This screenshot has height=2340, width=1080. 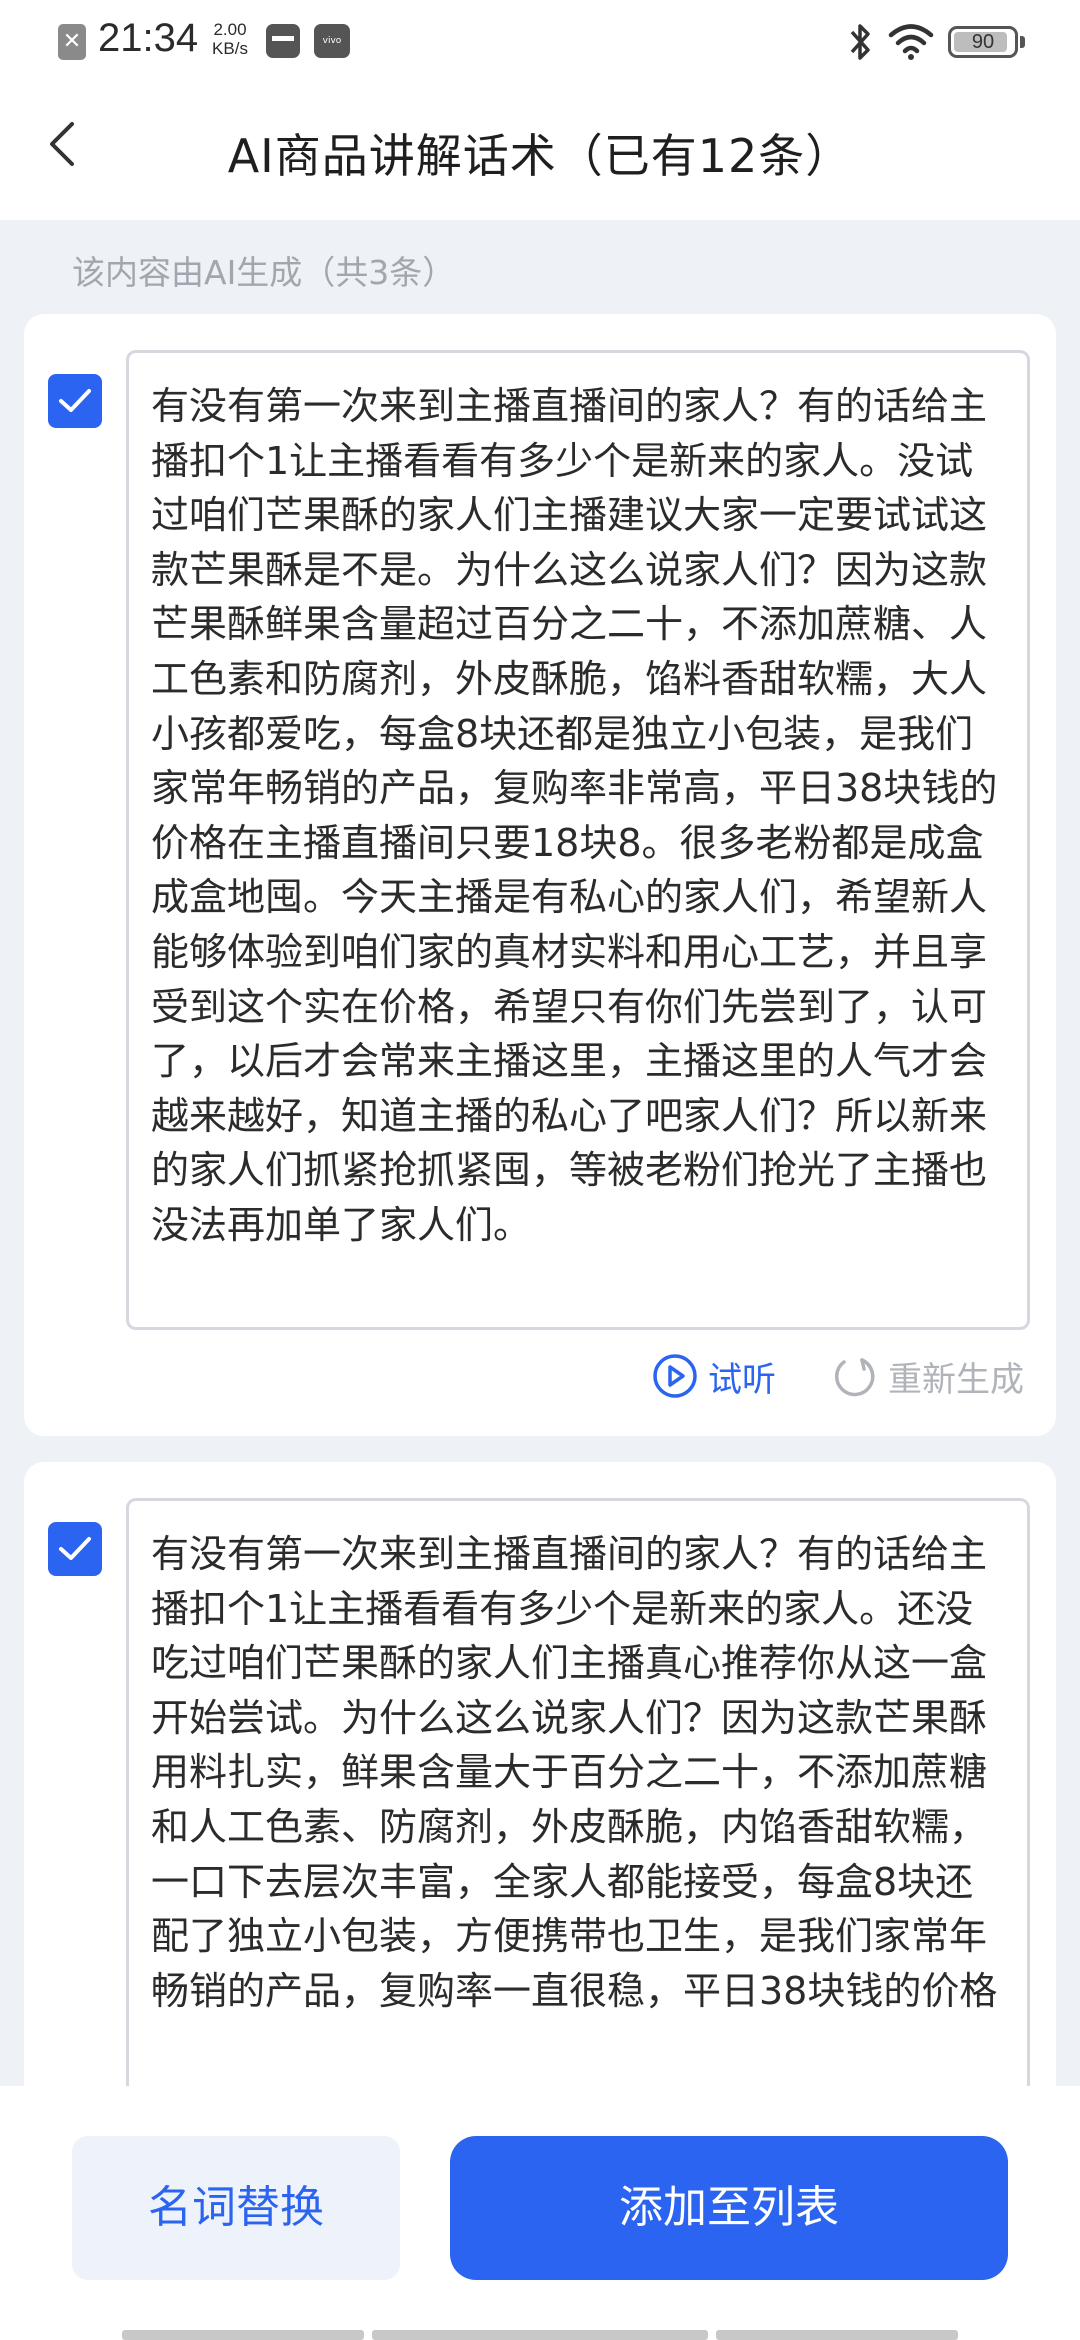 I want to click on vivo-icon: vivo, so click(x=332, y=41).